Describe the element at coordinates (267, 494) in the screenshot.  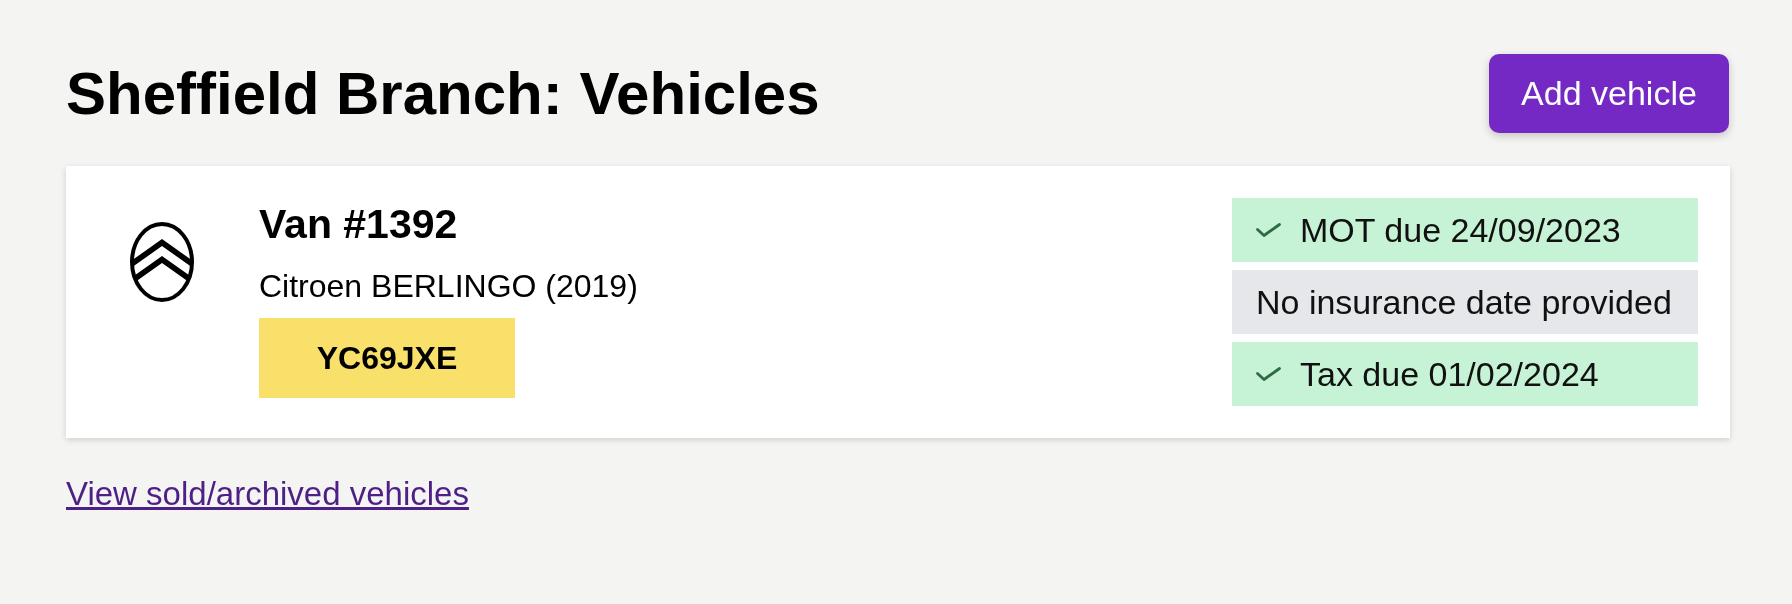
I see `archived-vehicles-link: View sold/archived vehicles` at that location.